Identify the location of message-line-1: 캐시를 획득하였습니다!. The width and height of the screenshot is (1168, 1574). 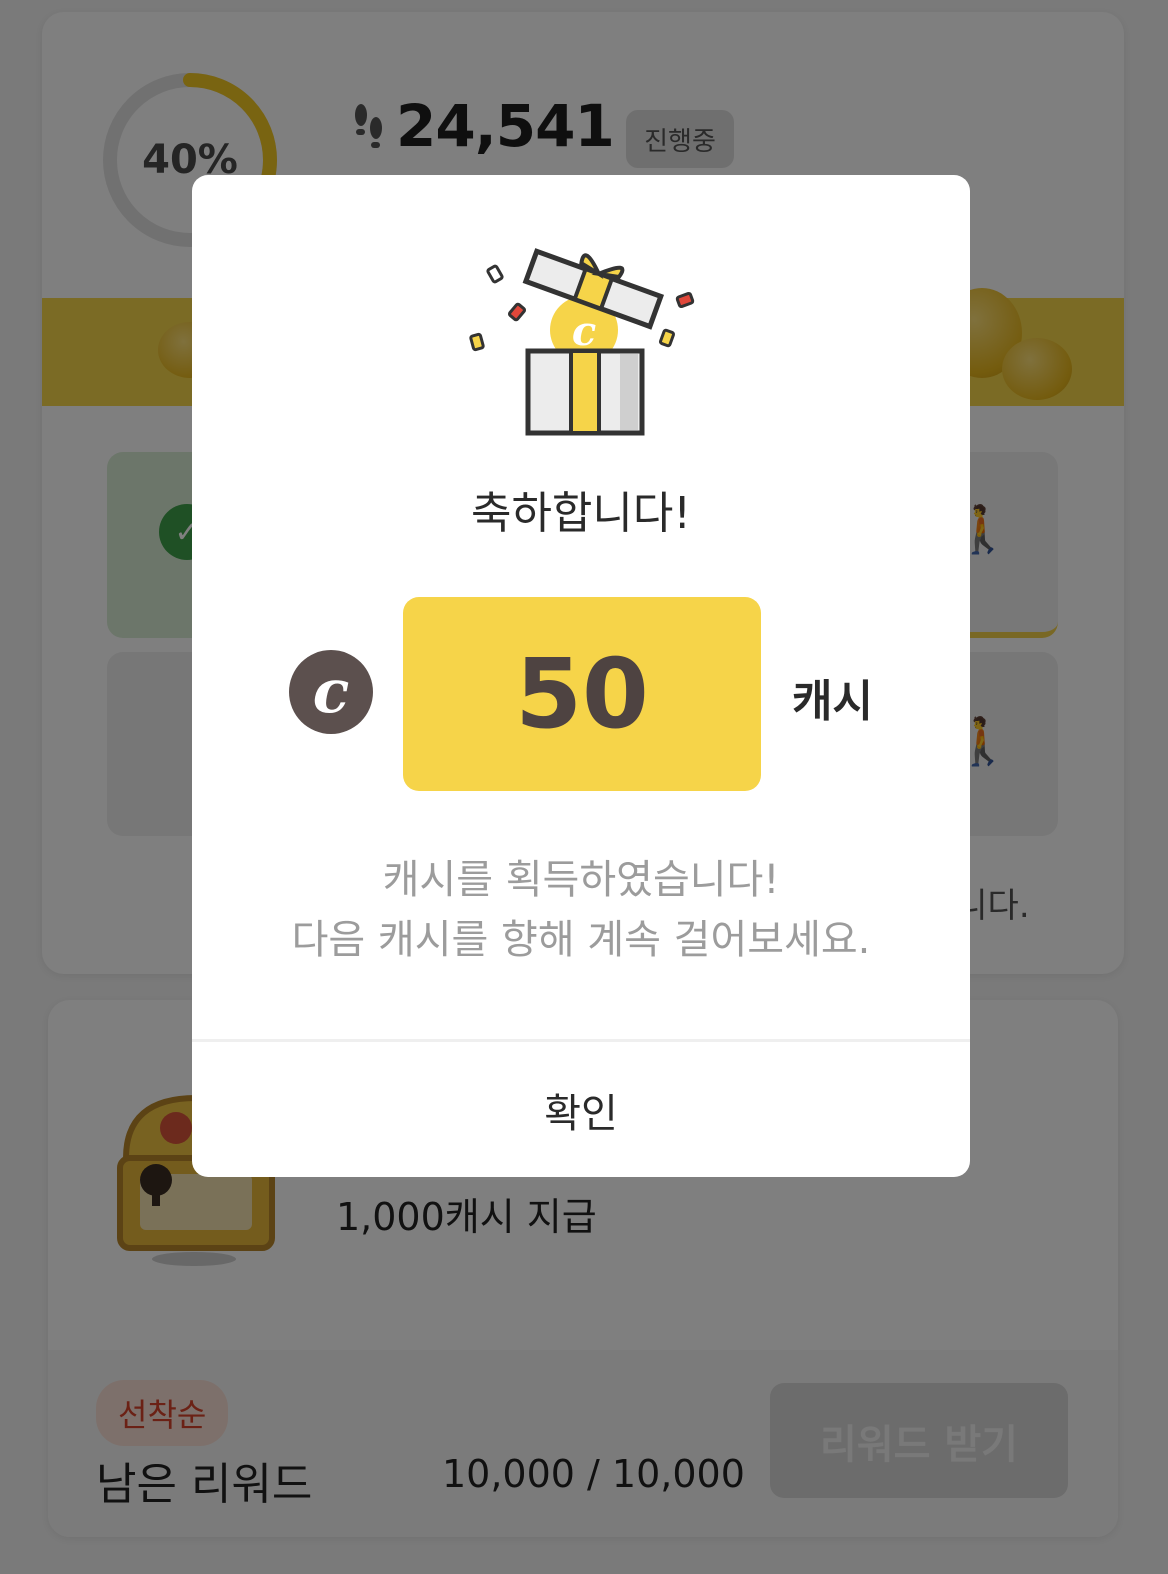
(581, 880).